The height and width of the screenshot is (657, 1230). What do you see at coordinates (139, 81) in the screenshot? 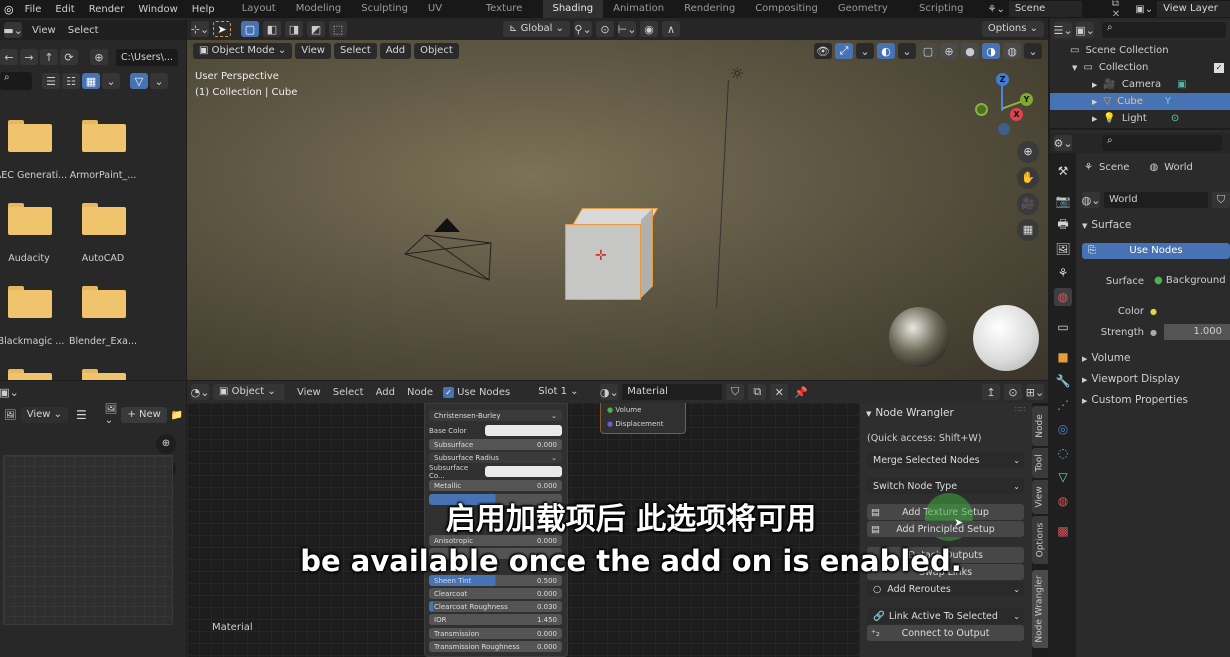
I see `filter-icon: ▽` at bounding box center [139, 81].